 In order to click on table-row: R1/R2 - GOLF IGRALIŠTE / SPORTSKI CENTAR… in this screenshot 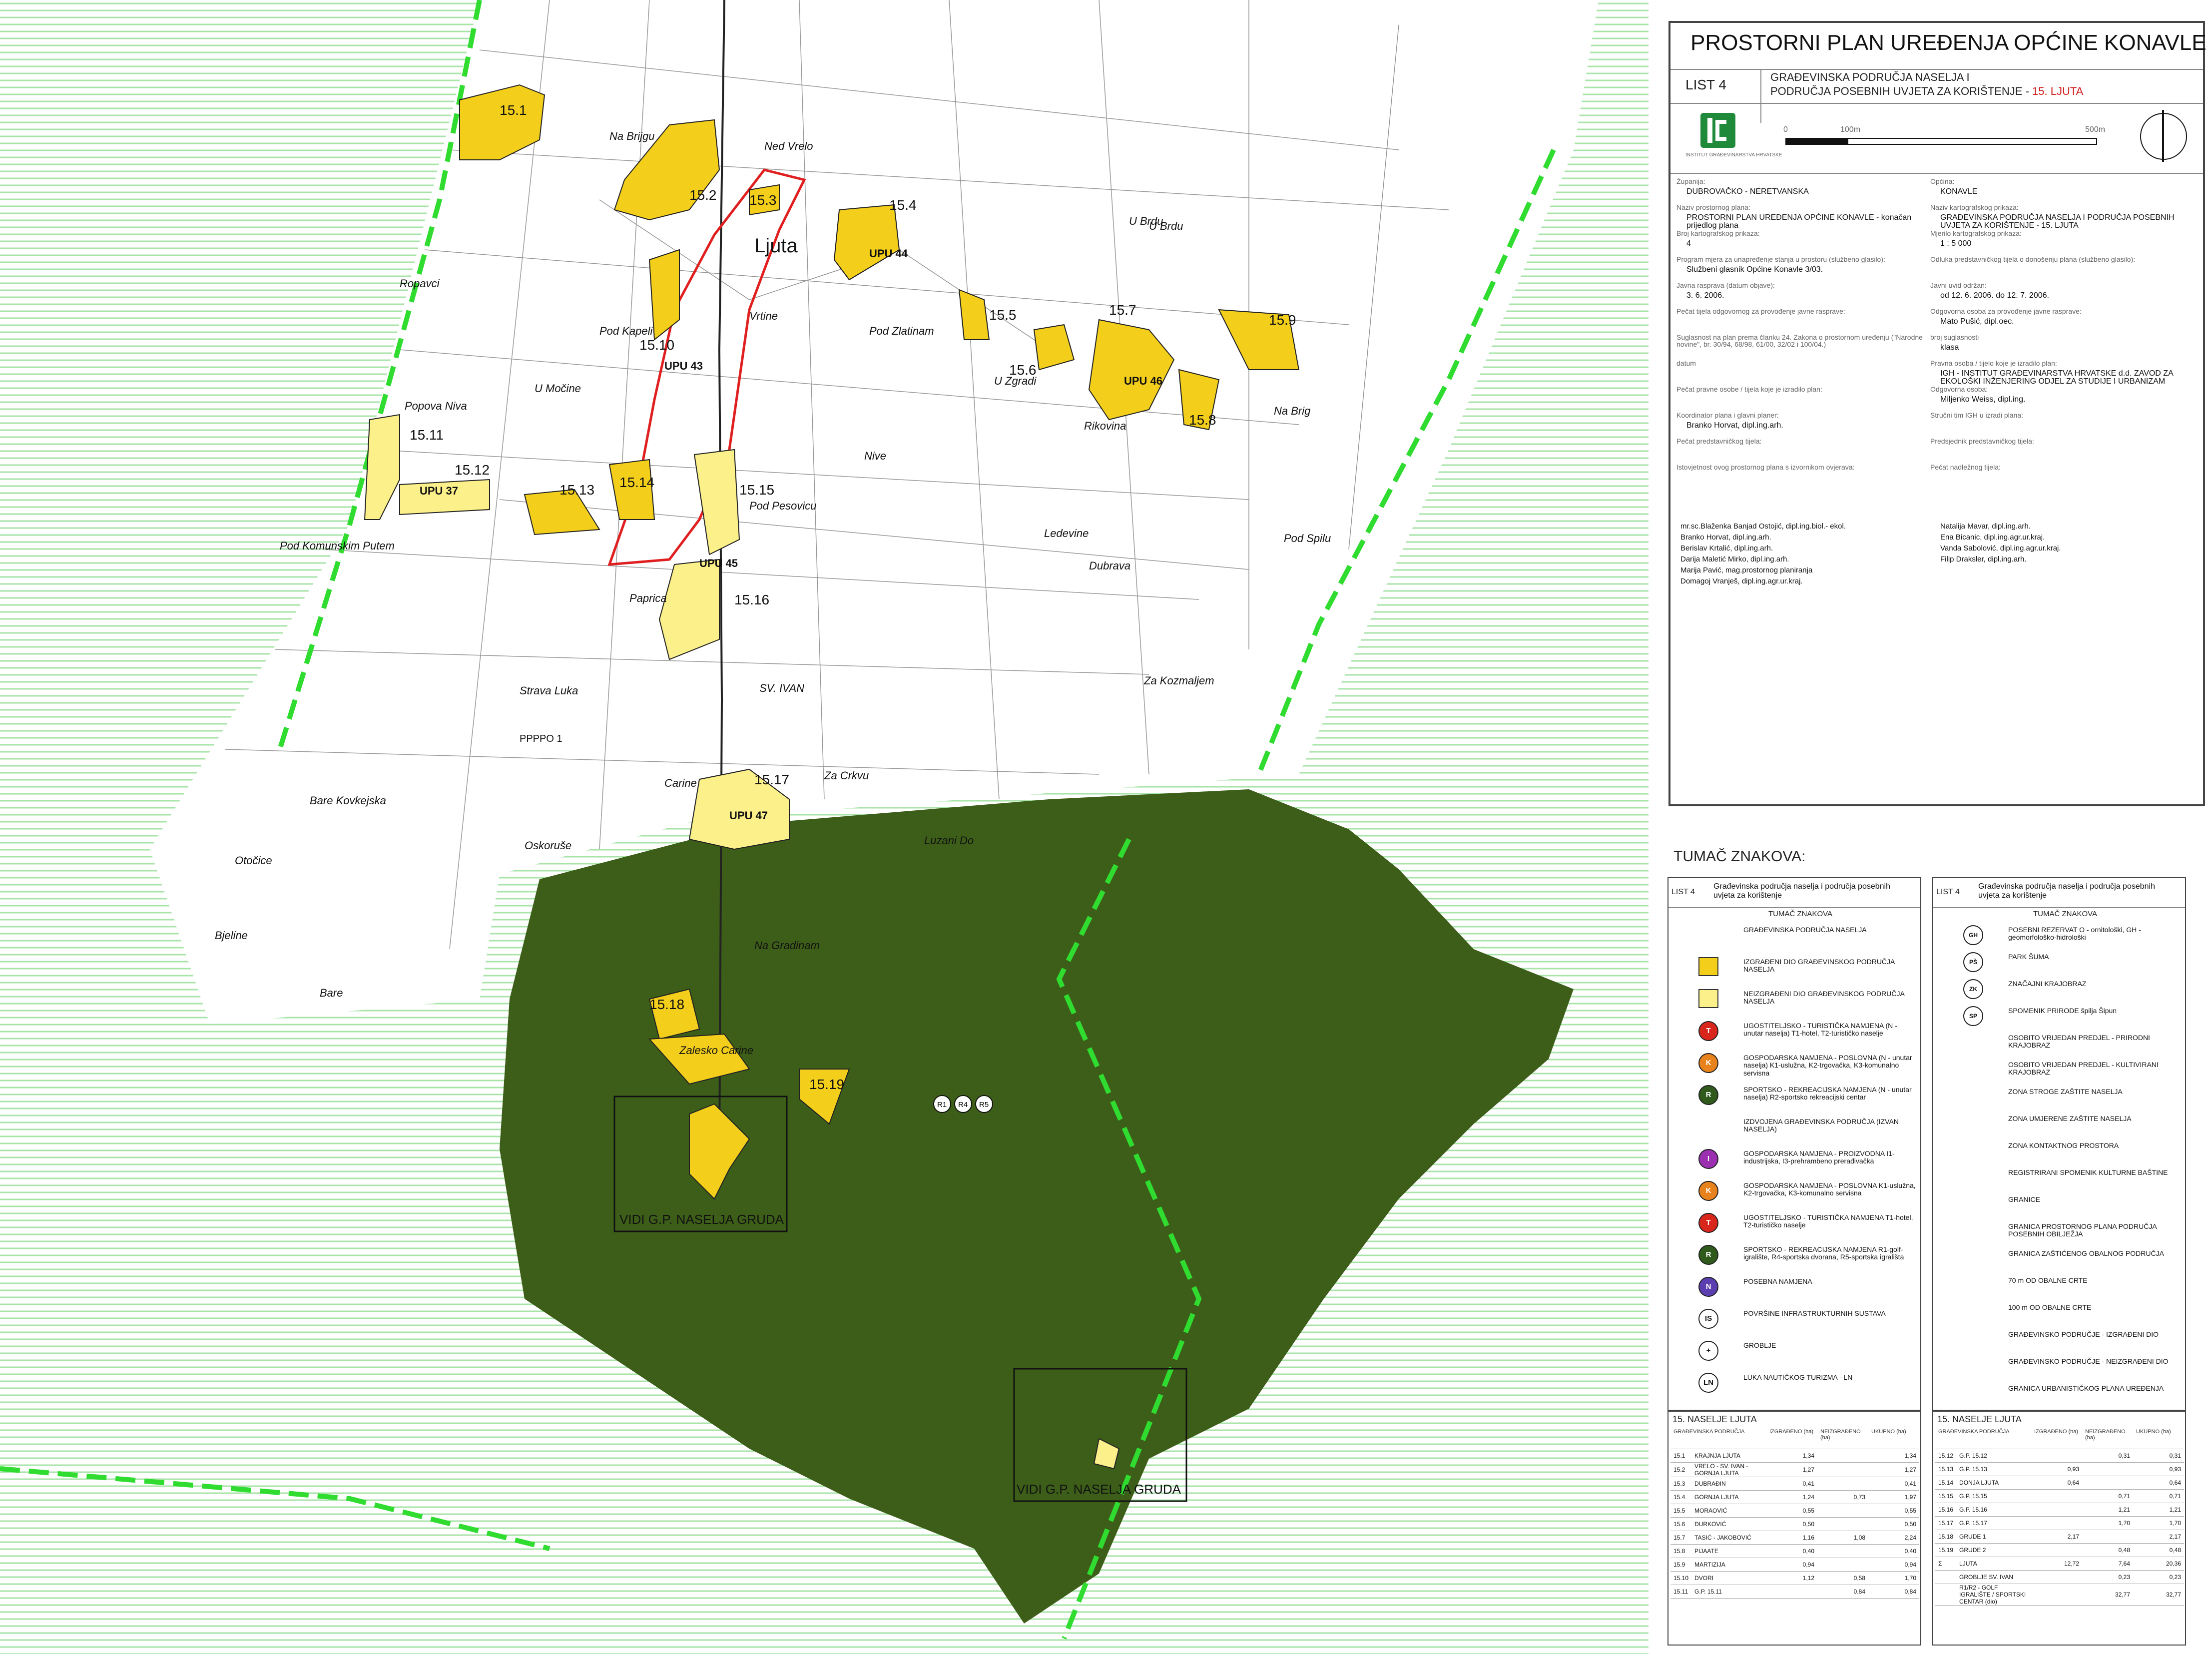, I will do `click(2059, 1595)`.